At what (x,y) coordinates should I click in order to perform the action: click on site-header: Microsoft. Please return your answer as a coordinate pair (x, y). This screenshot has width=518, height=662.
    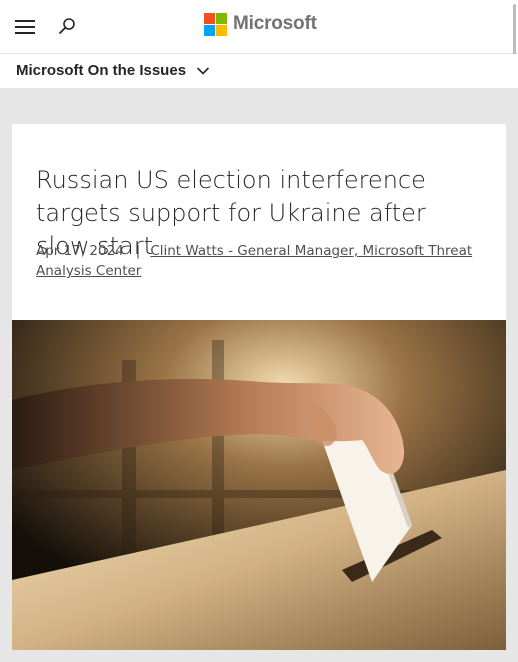
    Looking at the image, I should click on (259, 42).